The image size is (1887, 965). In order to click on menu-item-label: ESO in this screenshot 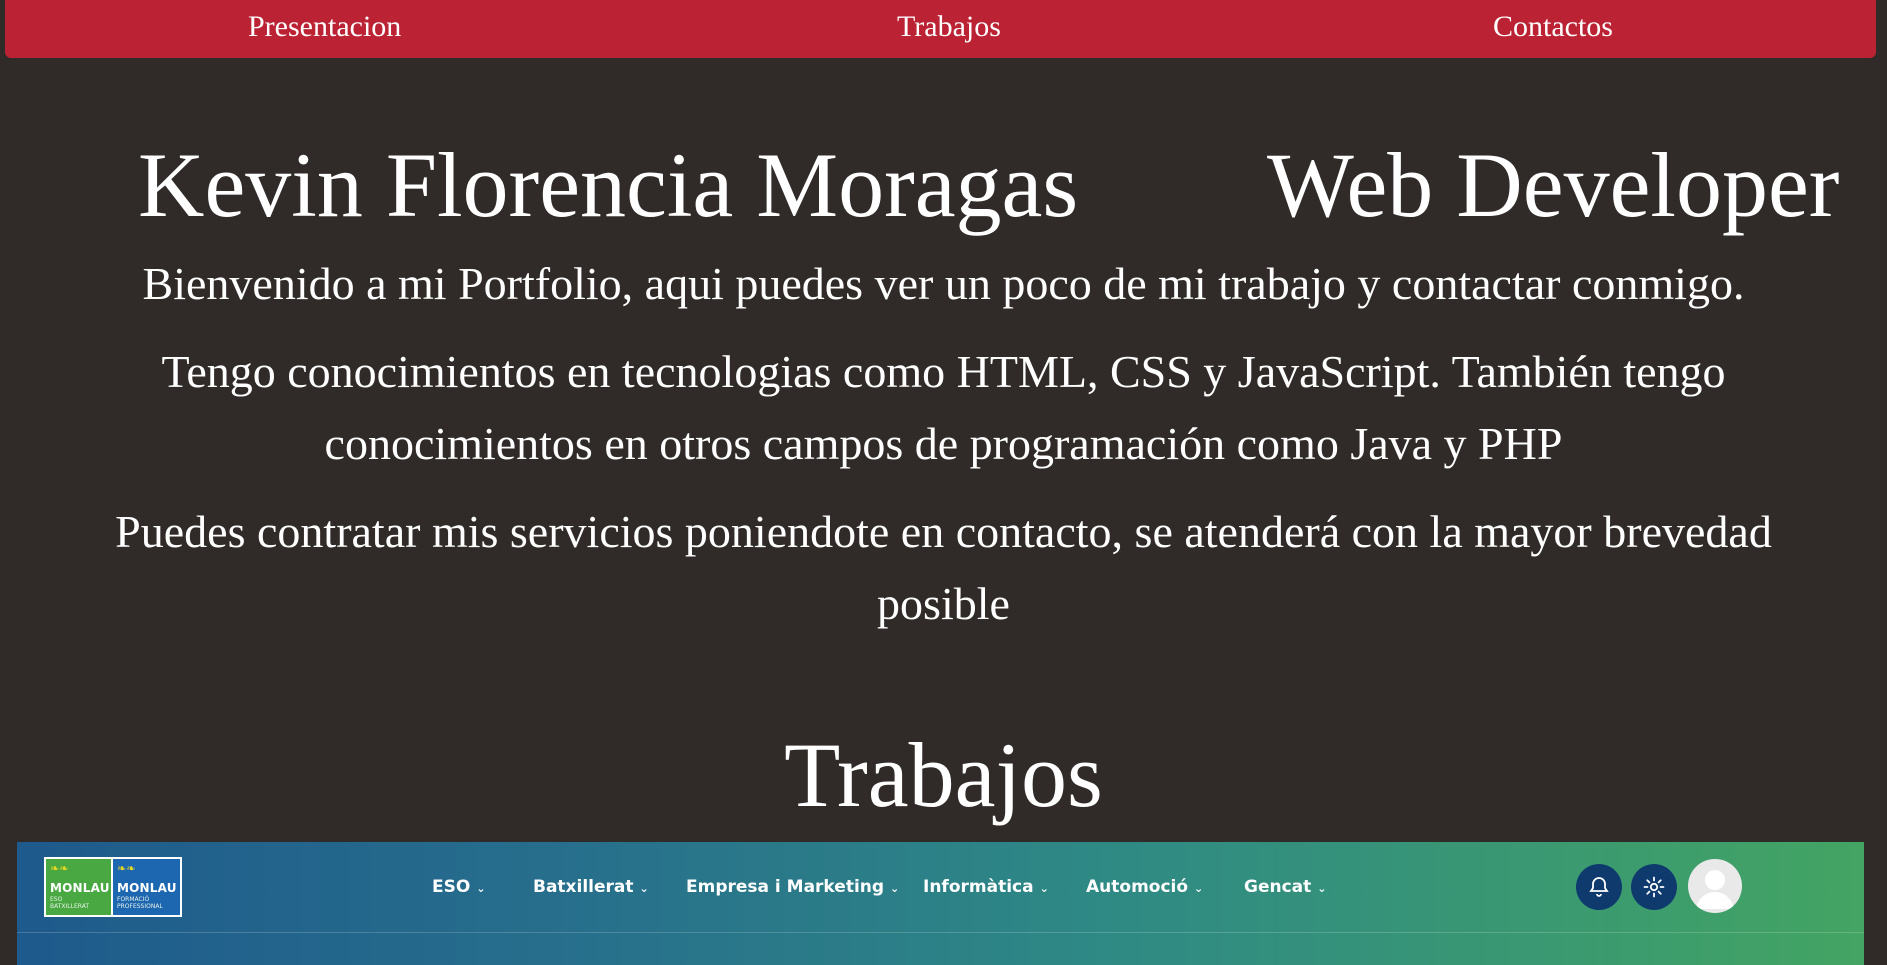, I will do `click(451, 887)`.